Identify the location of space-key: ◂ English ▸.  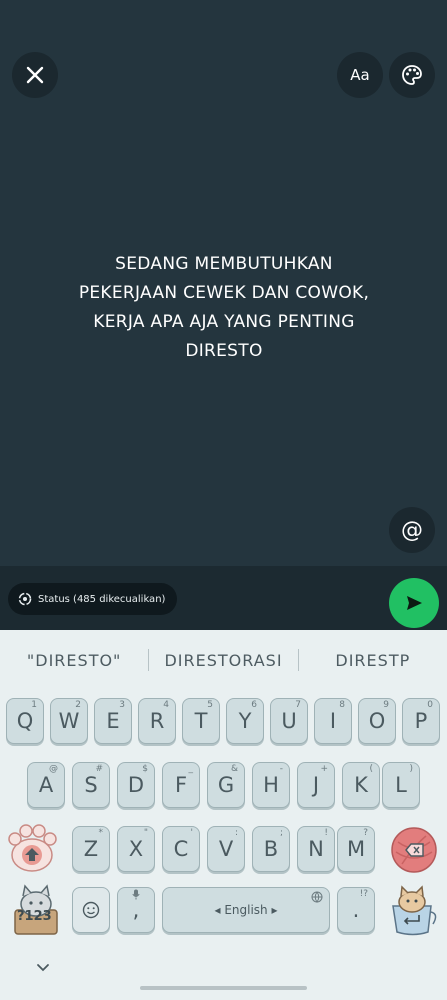
(246, 910).